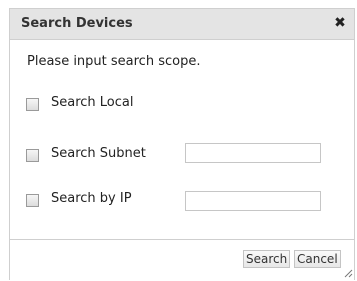 The height and width of the screenshot is (281, 357). Describe the element at coordinates (182, 239) in the screenshot. I see `footer-divider` at that location.